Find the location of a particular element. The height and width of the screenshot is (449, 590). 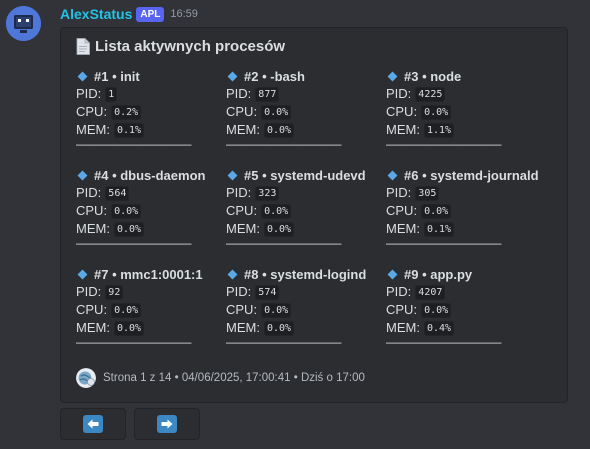

next-page-button is located at coordinates (167, 424).